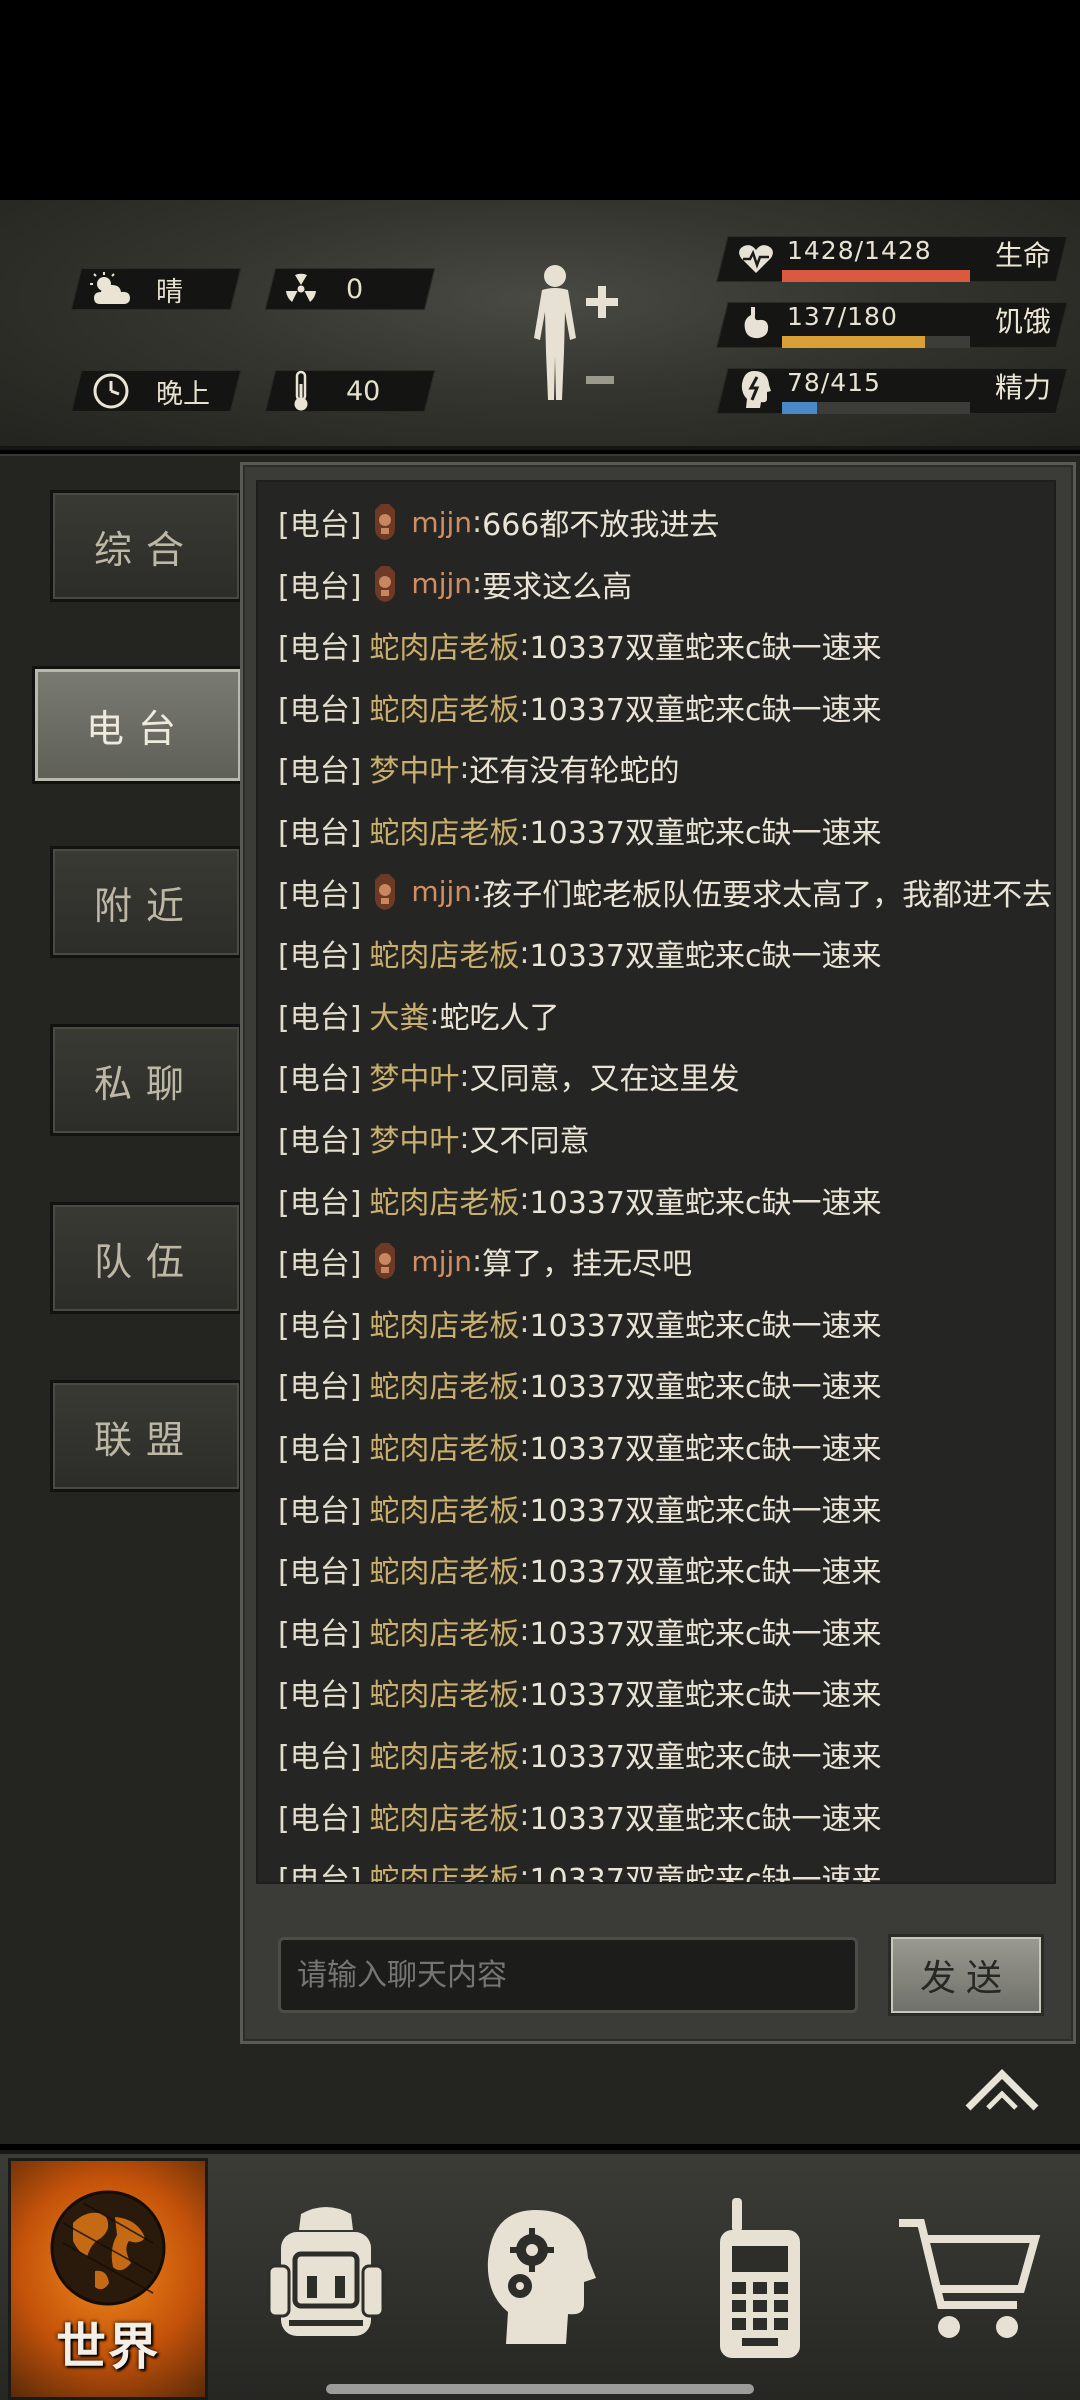 Image resolution: width=1080 pixels, height=2400 pixels. I want to click on nav-skills-button, so click(540, 2277).